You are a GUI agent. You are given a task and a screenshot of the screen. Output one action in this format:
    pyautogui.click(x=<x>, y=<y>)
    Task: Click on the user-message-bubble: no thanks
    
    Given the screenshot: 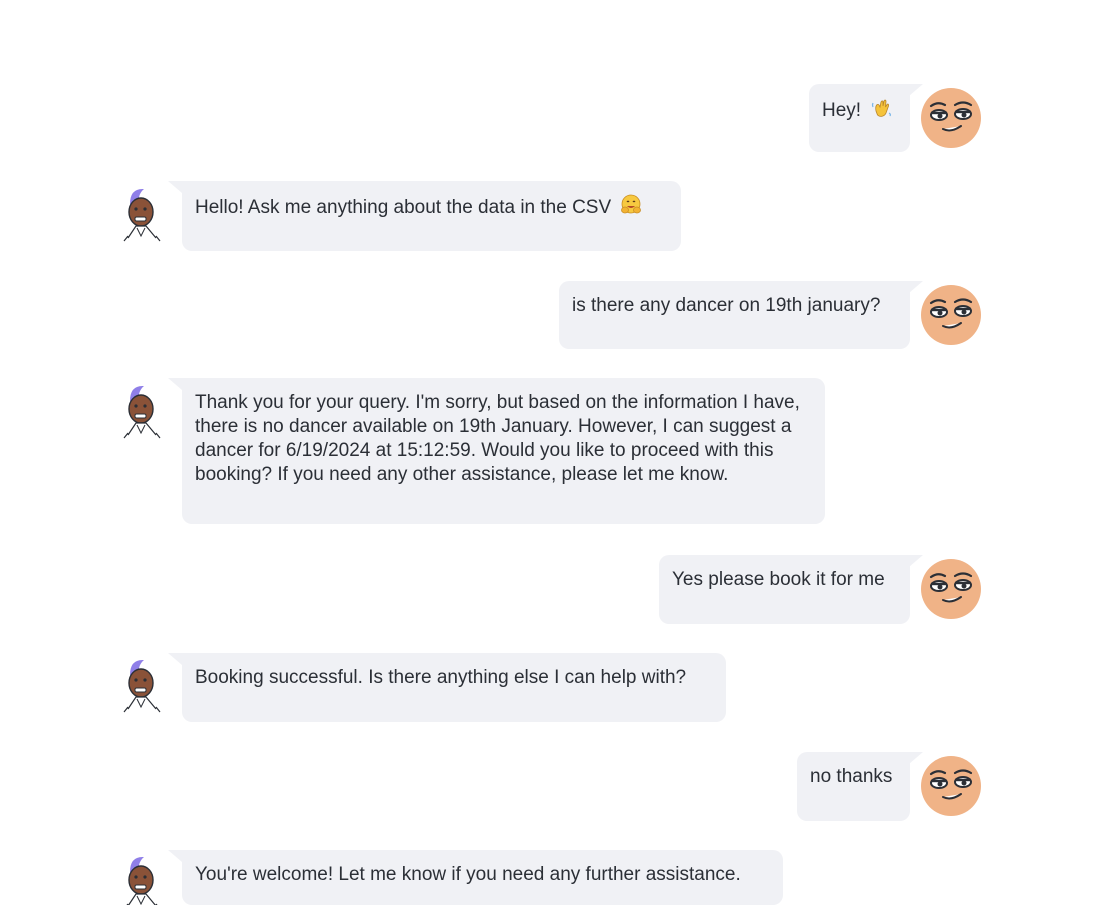 What is the action you would take?
    pyautogui.click(x=853, y=786)
    